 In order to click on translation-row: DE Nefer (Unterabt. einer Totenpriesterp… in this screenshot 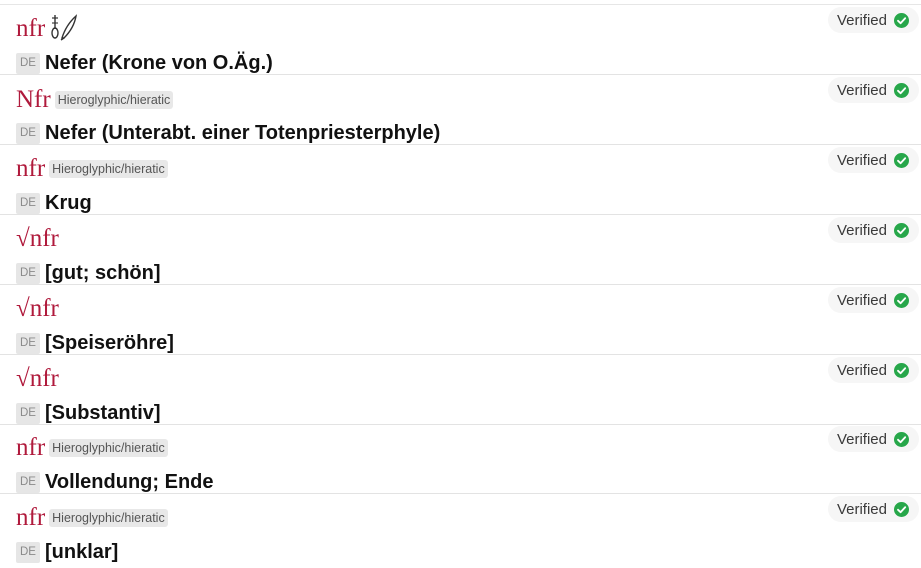, I will do `click(228, 133)`.